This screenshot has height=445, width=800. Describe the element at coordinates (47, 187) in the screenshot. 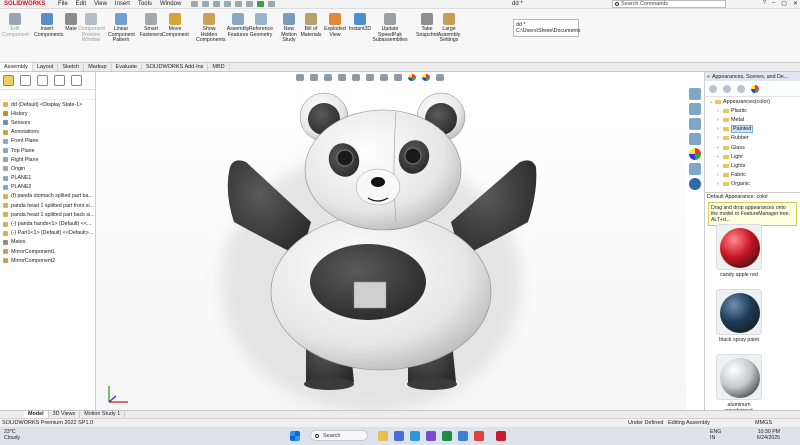

I see `tree-item: PLANE2` at that location.